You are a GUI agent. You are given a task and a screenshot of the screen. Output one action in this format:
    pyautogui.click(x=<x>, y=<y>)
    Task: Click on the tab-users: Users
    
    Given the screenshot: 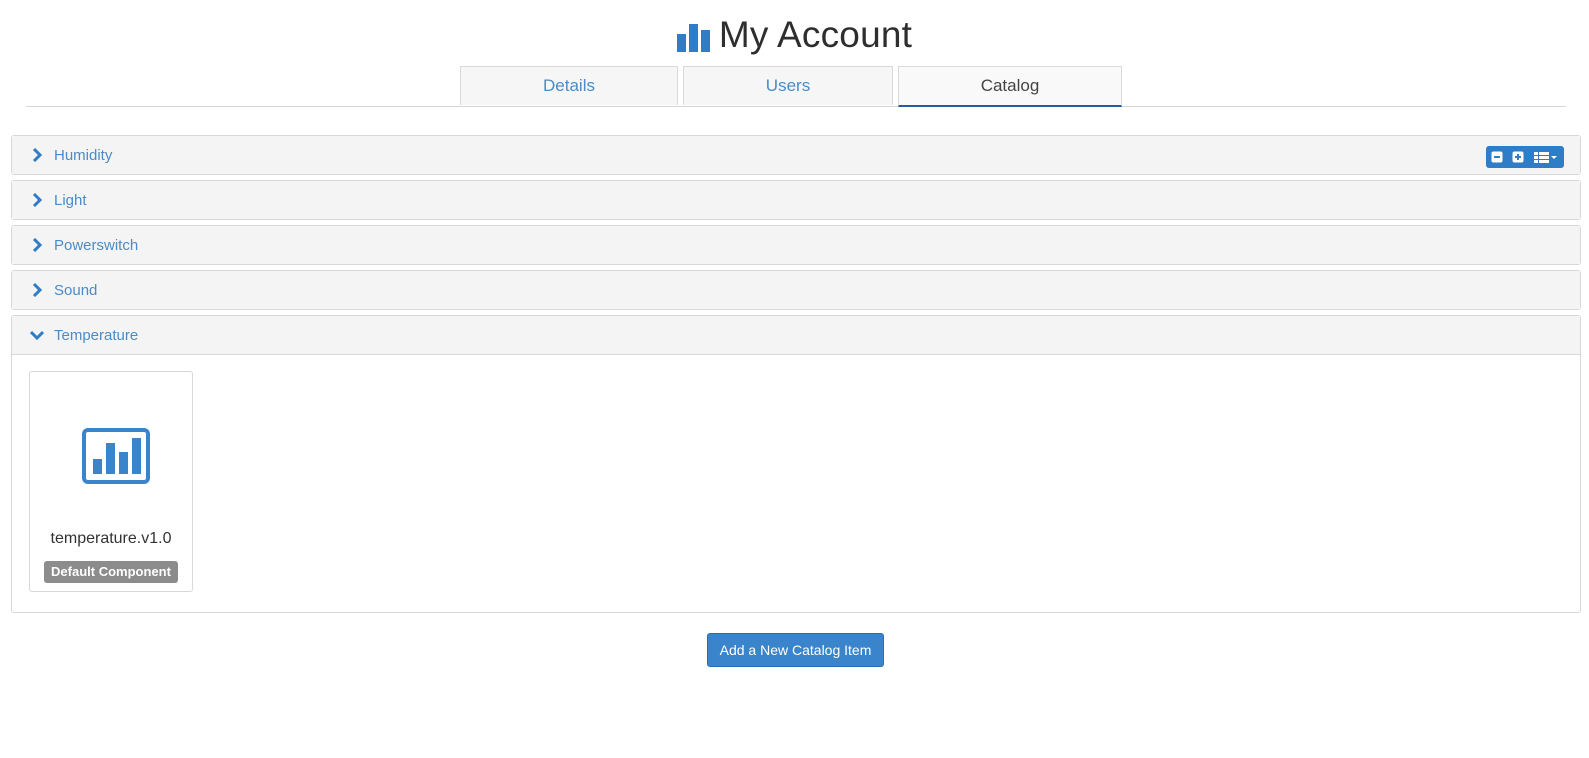 What is the action you would take?
    pyautogui.click(x=788, y=85)
    